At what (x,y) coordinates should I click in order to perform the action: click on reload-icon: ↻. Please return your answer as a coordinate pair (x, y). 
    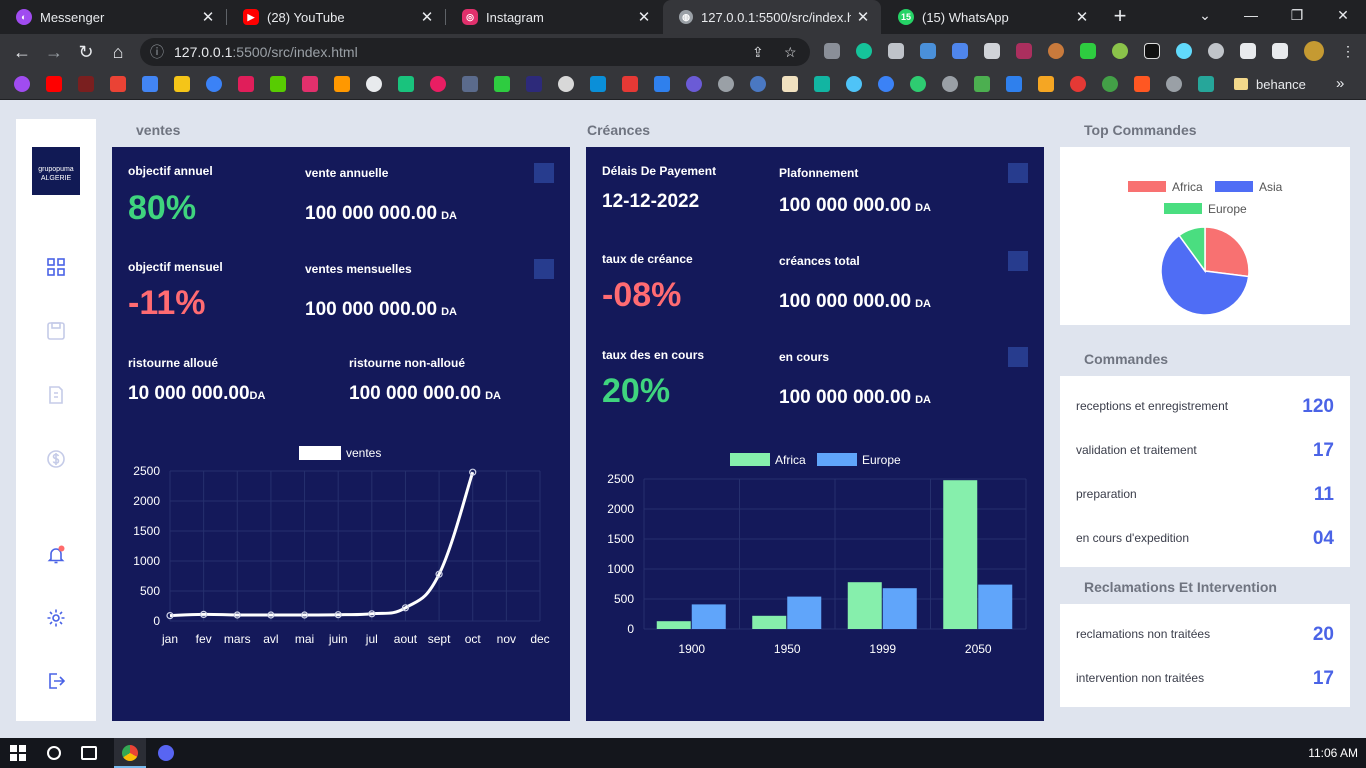
    Looking at the image, I should click on (86, 52).